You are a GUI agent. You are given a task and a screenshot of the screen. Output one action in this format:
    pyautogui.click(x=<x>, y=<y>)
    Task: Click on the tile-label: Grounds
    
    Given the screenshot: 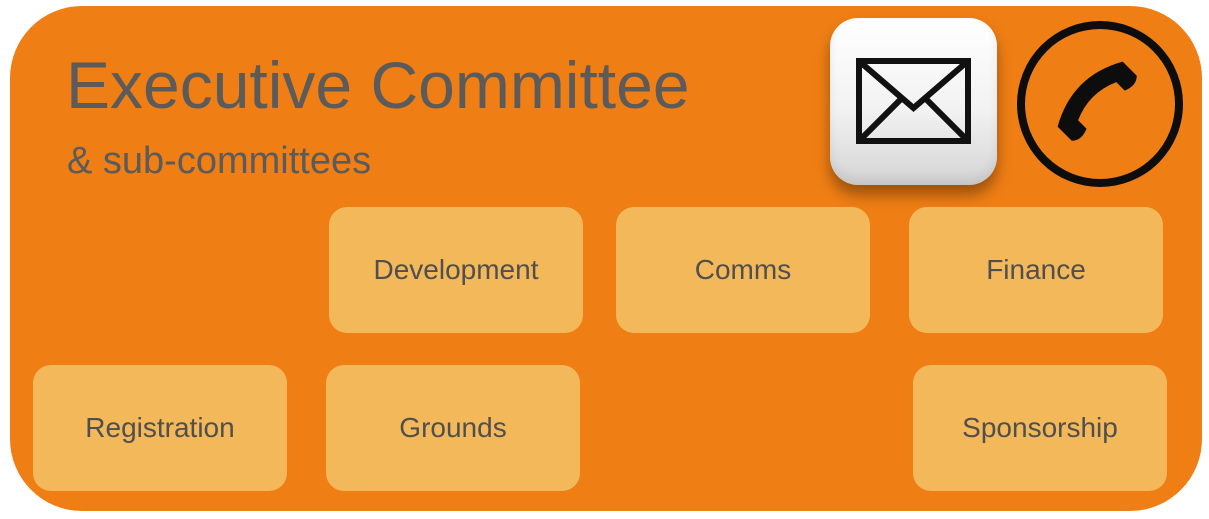 What is the action you would take?
    pyautogui.click(x=453, y=427)
    